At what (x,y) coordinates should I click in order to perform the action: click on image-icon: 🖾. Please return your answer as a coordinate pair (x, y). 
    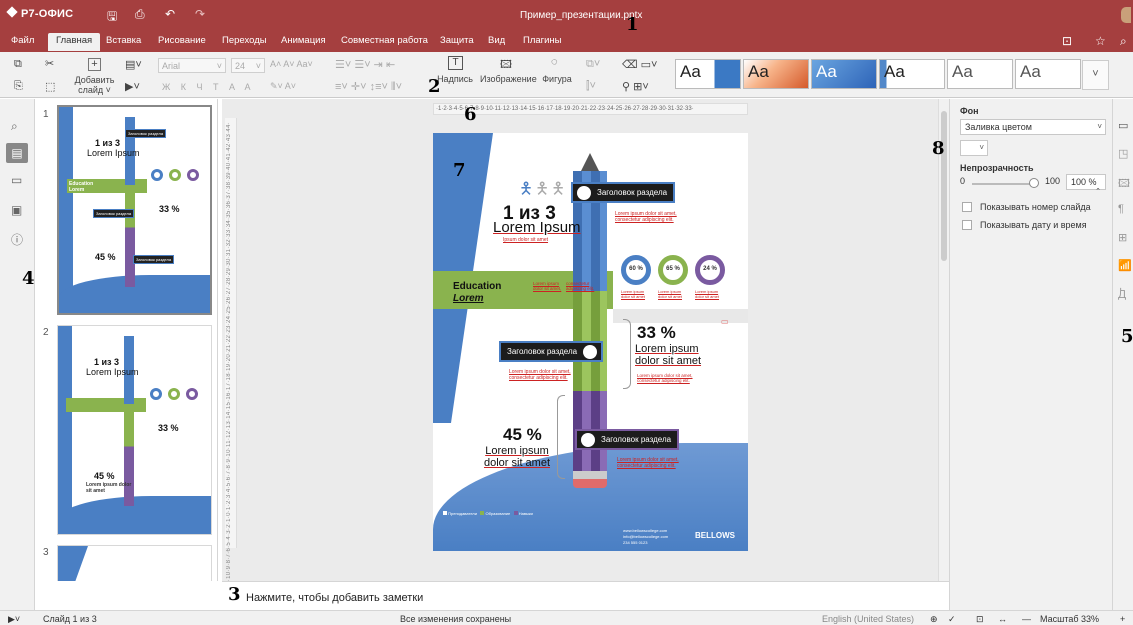
    Looking at the image, I should click on (506, 65).